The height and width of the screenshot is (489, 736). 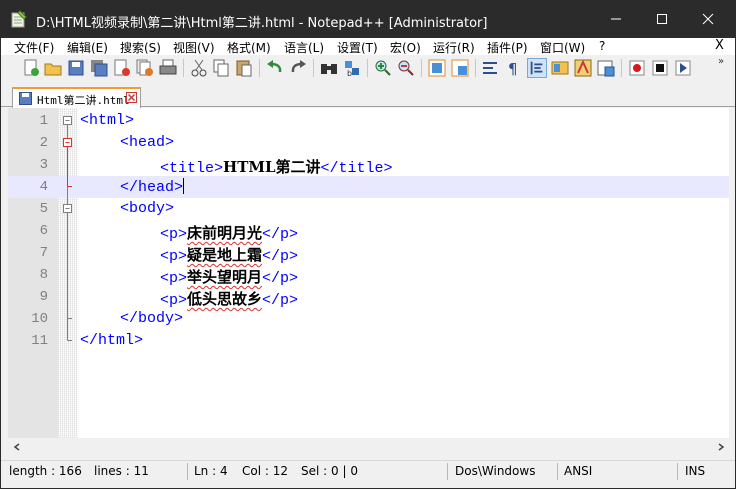 What do you see at coordinates (39, 341) in the screenshot?
I see `line-number: 11` at bounding box center [39, 341].